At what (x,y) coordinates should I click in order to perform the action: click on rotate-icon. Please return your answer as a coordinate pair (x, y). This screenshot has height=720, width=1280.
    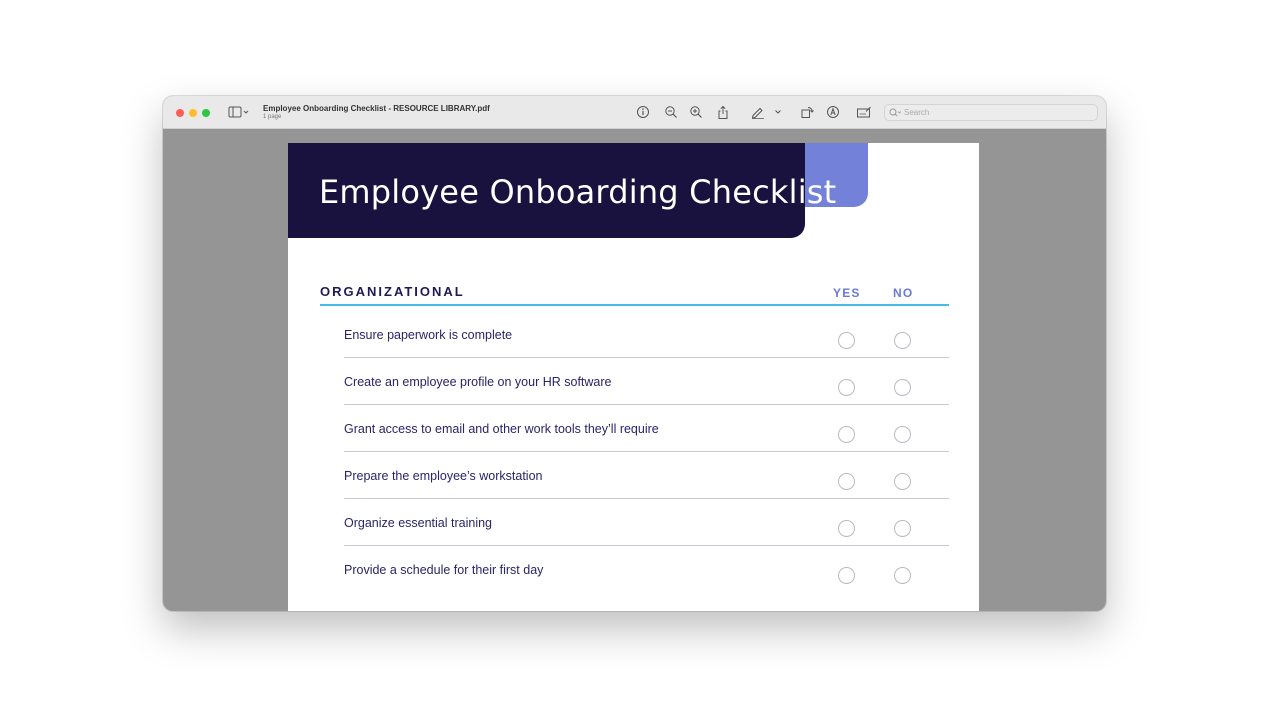
    Looking at the image, I should click on (807, 112).